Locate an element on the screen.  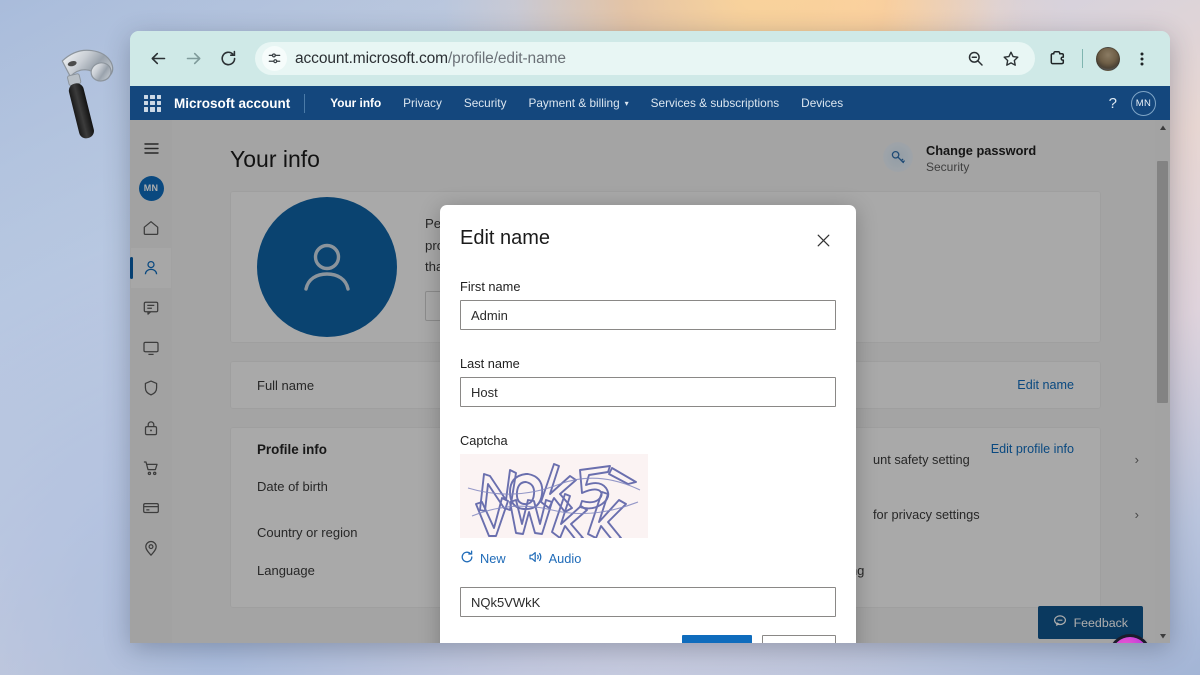
scrollbar-thumb is located at coordinates (1162, 282).